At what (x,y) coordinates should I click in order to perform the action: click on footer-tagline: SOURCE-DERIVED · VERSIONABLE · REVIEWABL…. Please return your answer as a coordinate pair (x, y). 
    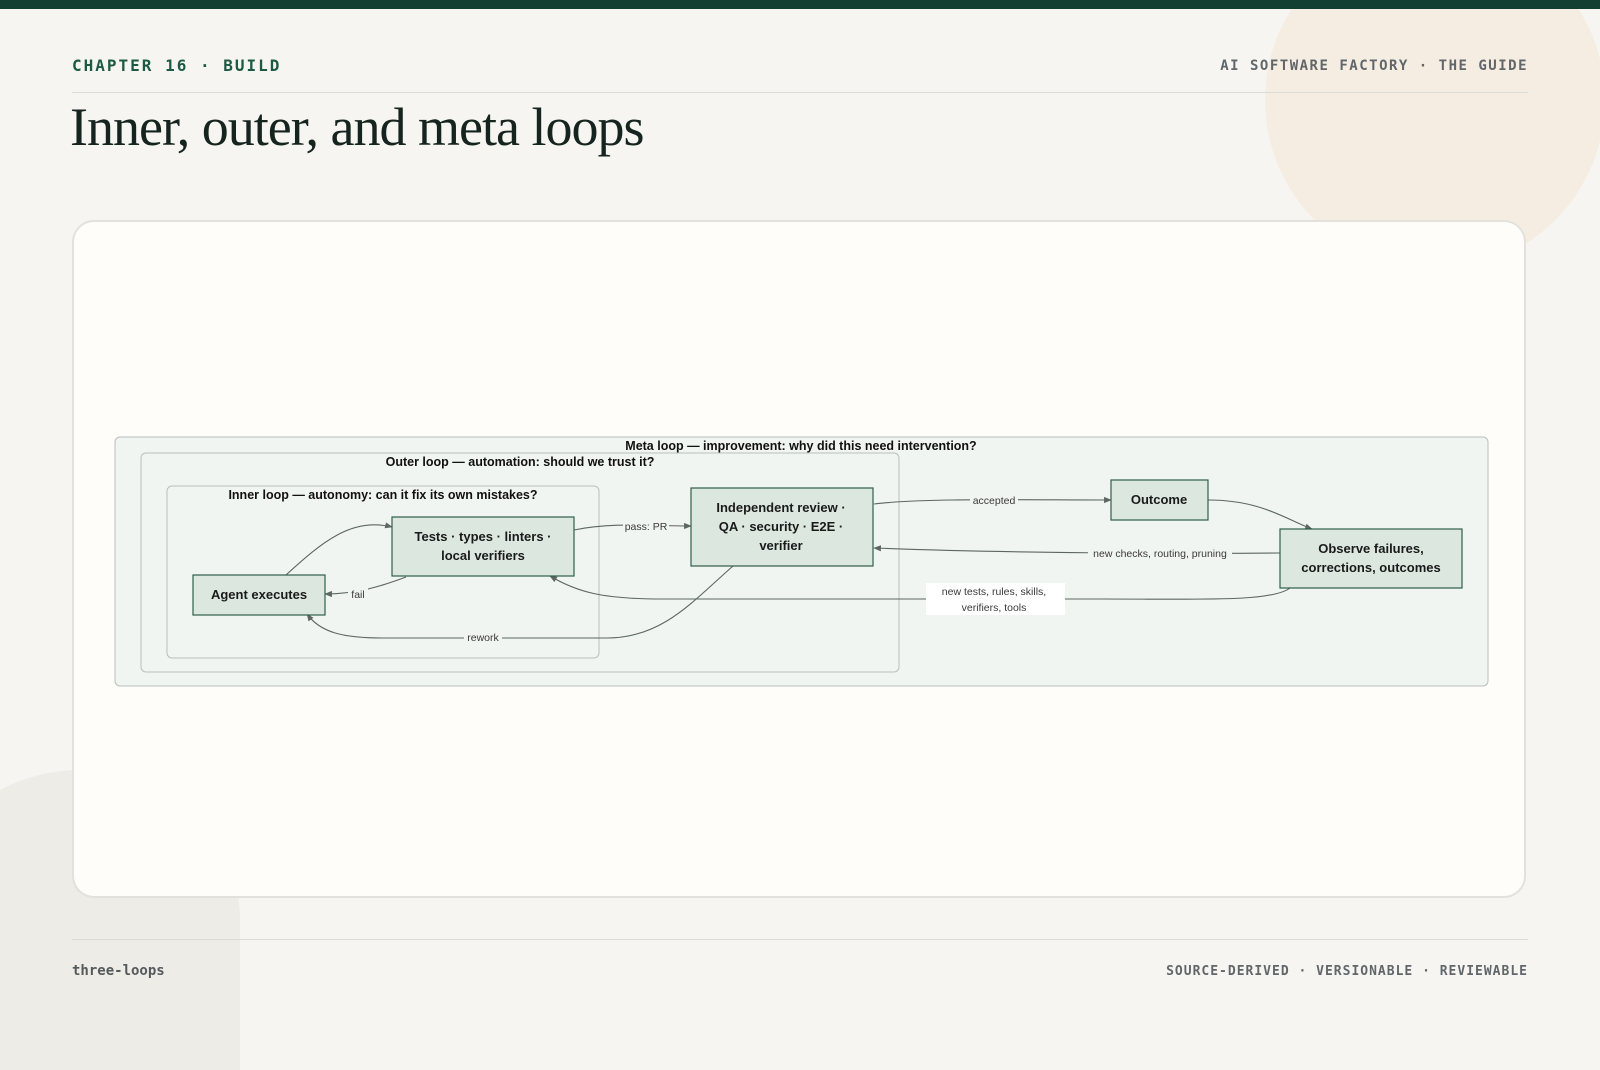
    Looking at the image, I should click on (1347, 971).